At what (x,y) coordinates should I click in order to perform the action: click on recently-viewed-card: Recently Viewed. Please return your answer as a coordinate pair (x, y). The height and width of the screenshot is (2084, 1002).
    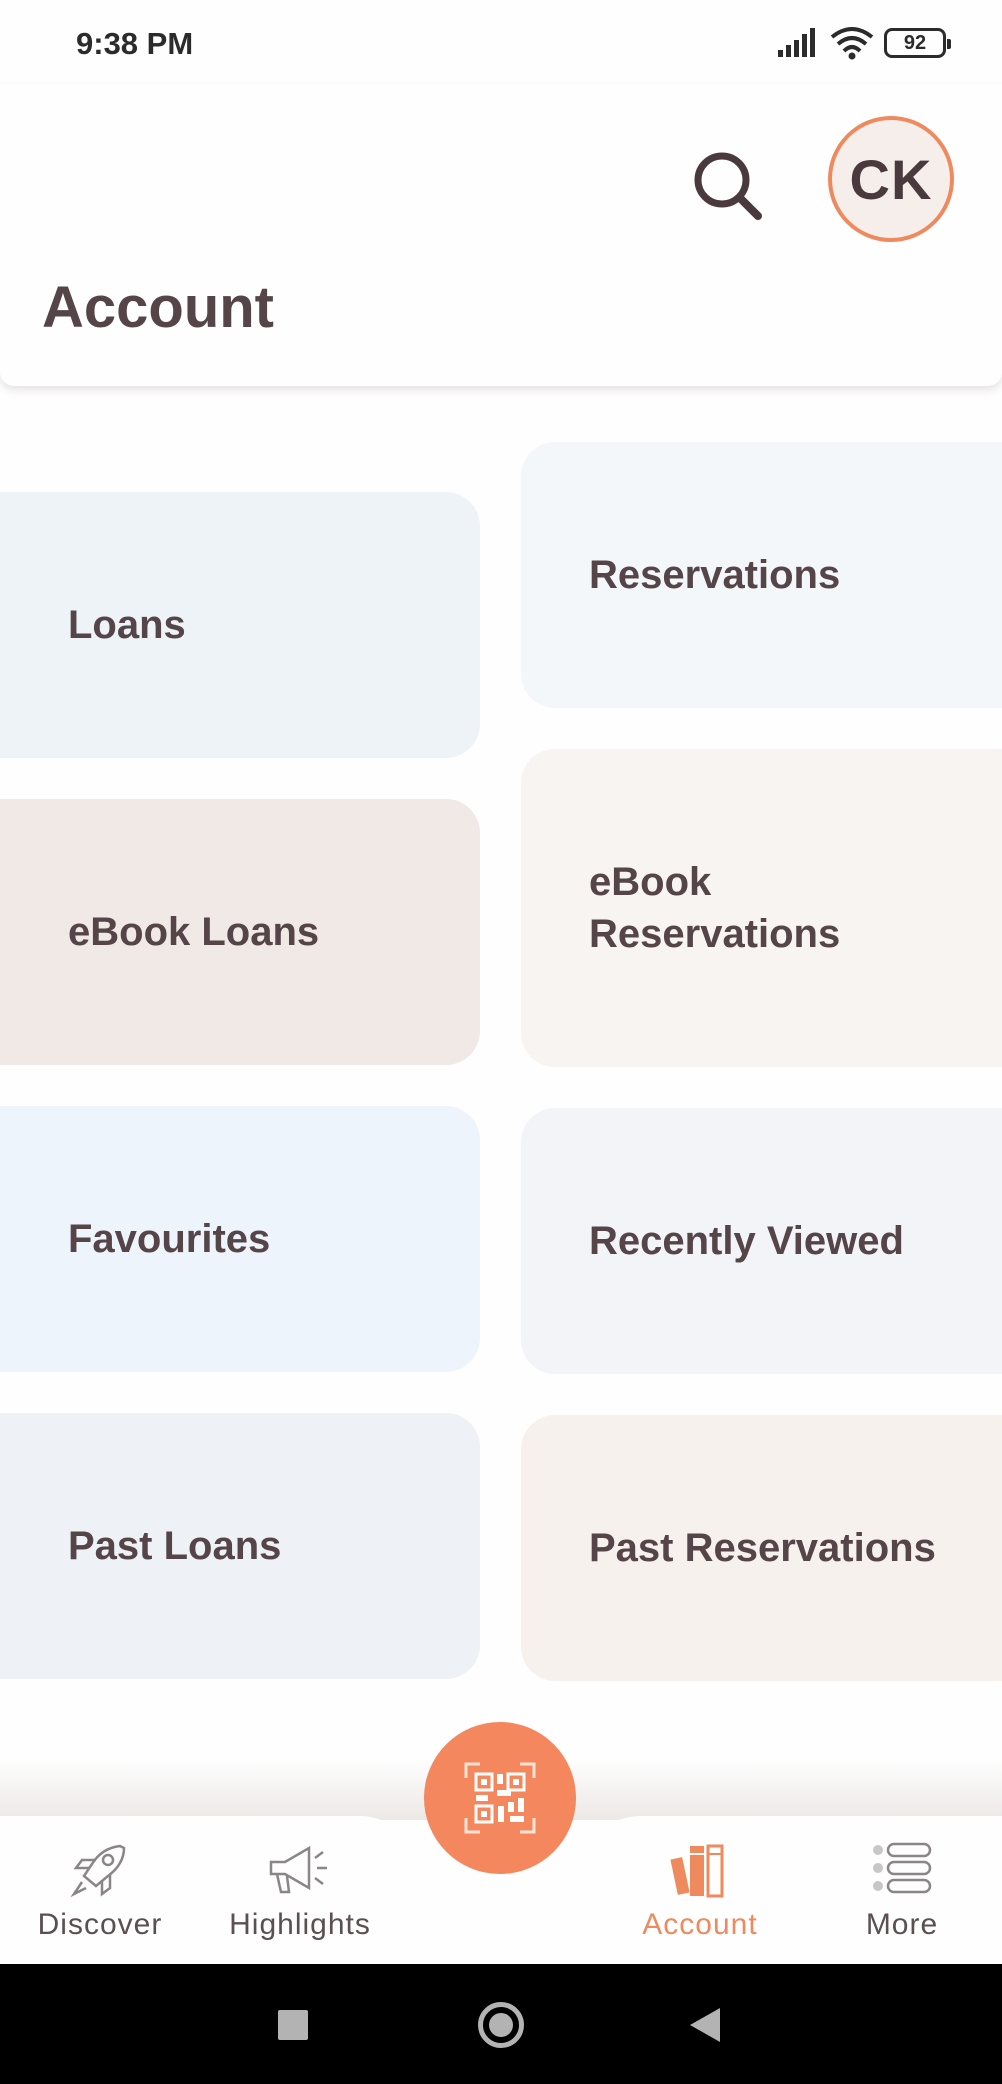
    Looking at the image, I should click on (761, 1241).